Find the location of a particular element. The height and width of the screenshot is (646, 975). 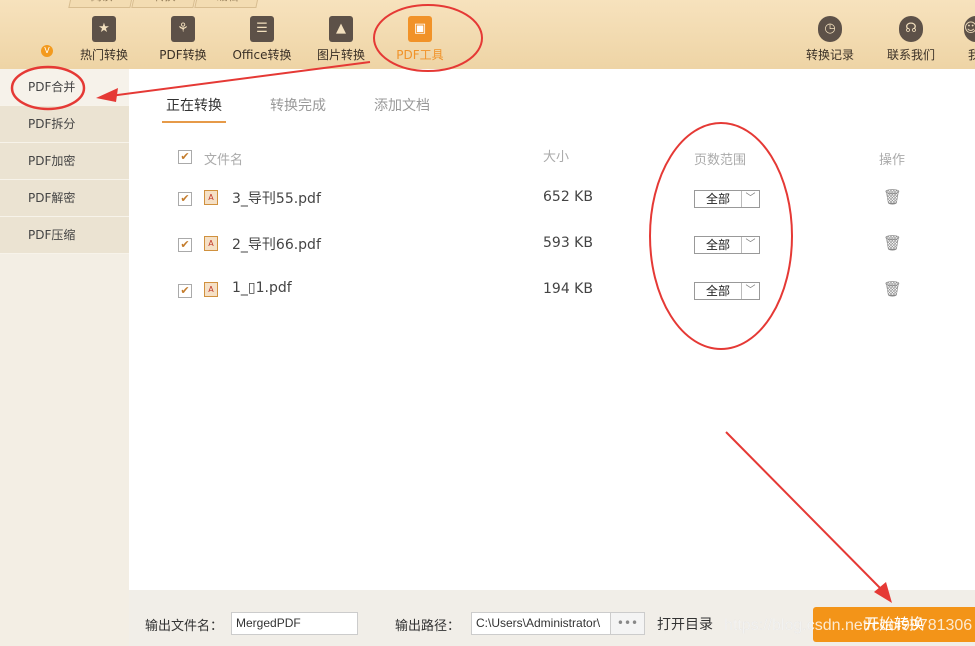

tool-office-convert: ☰ Office转换 is located at coordinates (262, 41).